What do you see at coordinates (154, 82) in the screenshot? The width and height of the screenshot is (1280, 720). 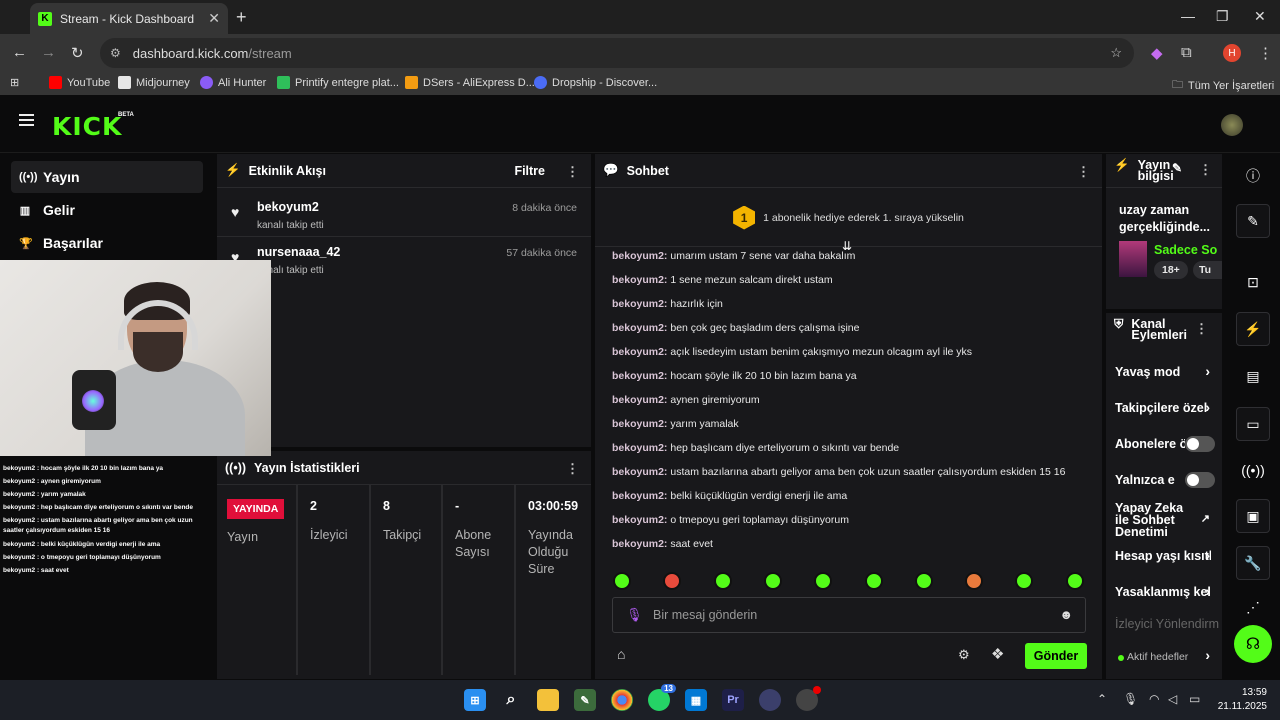 I see `bookmark-midjourney: Midjourney` at bounding box center [154, 82].